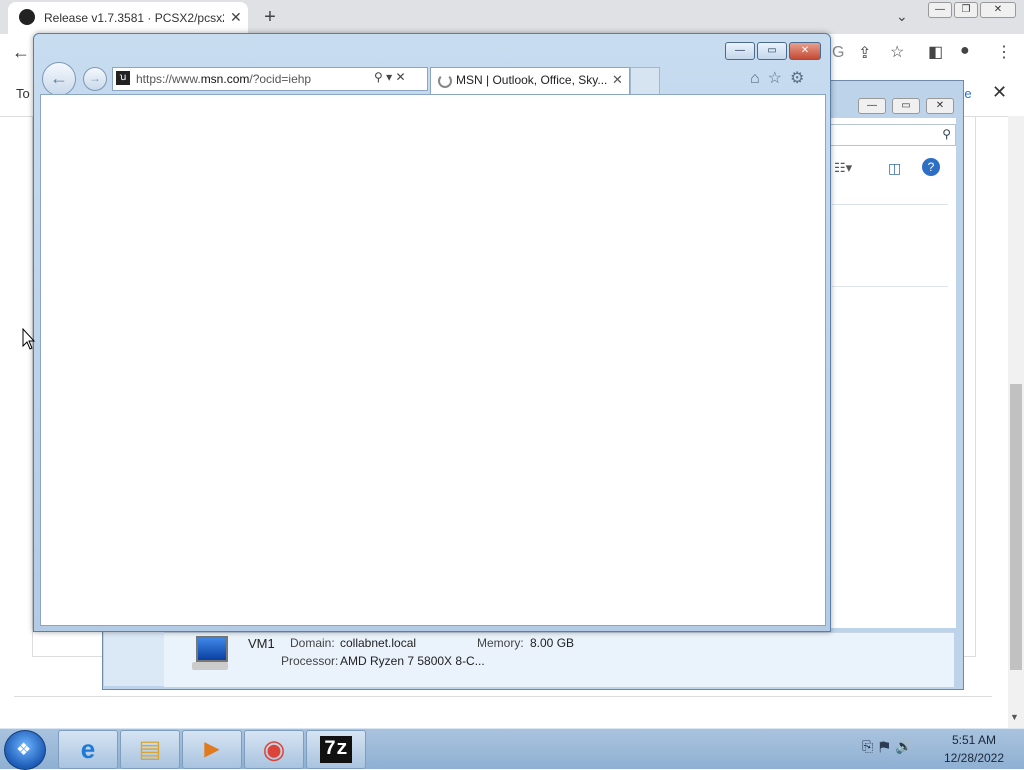  Describe the element at coordinates (223, 79) in the screenshot. I see `ie-url-text: https://www.msn.com/?ocid=iehp` at that location.